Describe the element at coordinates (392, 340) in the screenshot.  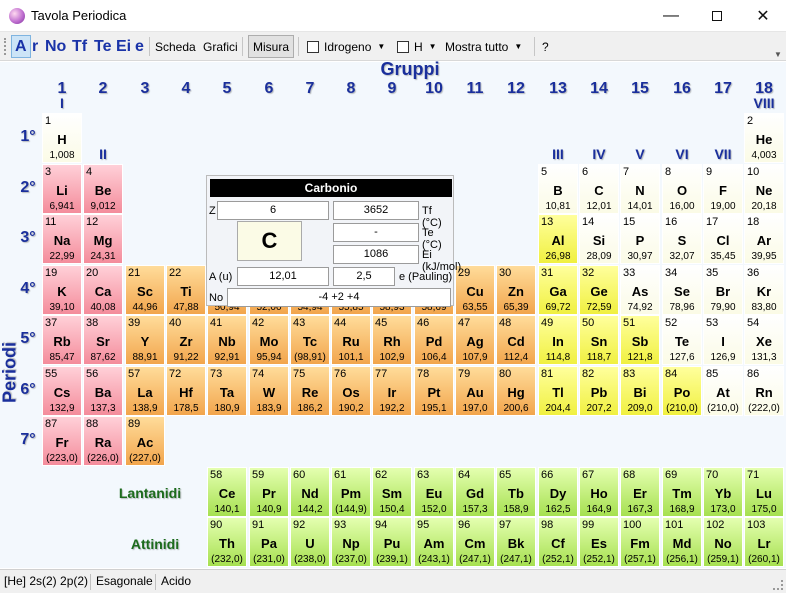
I see `element-cell-rh: 45 Rh 102,9` at that location.